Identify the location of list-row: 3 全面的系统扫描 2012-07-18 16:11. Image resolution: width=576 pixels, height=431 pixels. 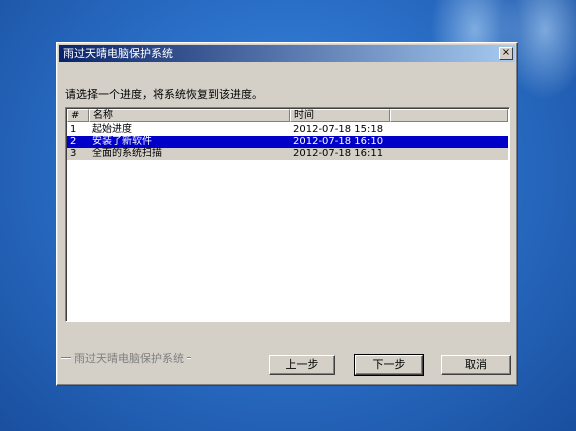
(287, 154).